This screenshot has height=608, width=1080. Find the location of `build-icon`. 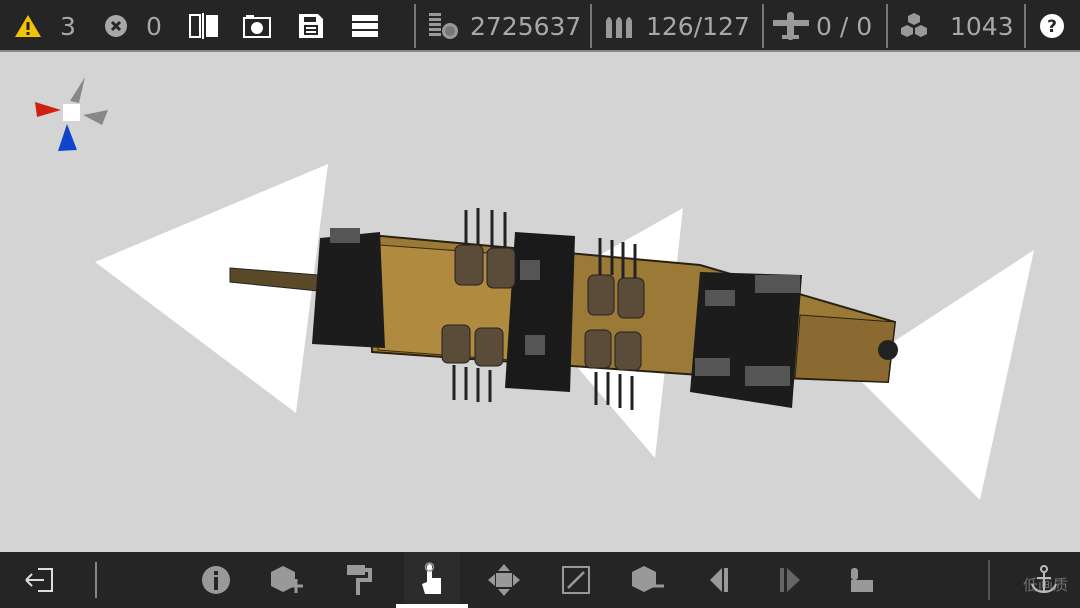

build-icon is located at coordinates (862, 580).